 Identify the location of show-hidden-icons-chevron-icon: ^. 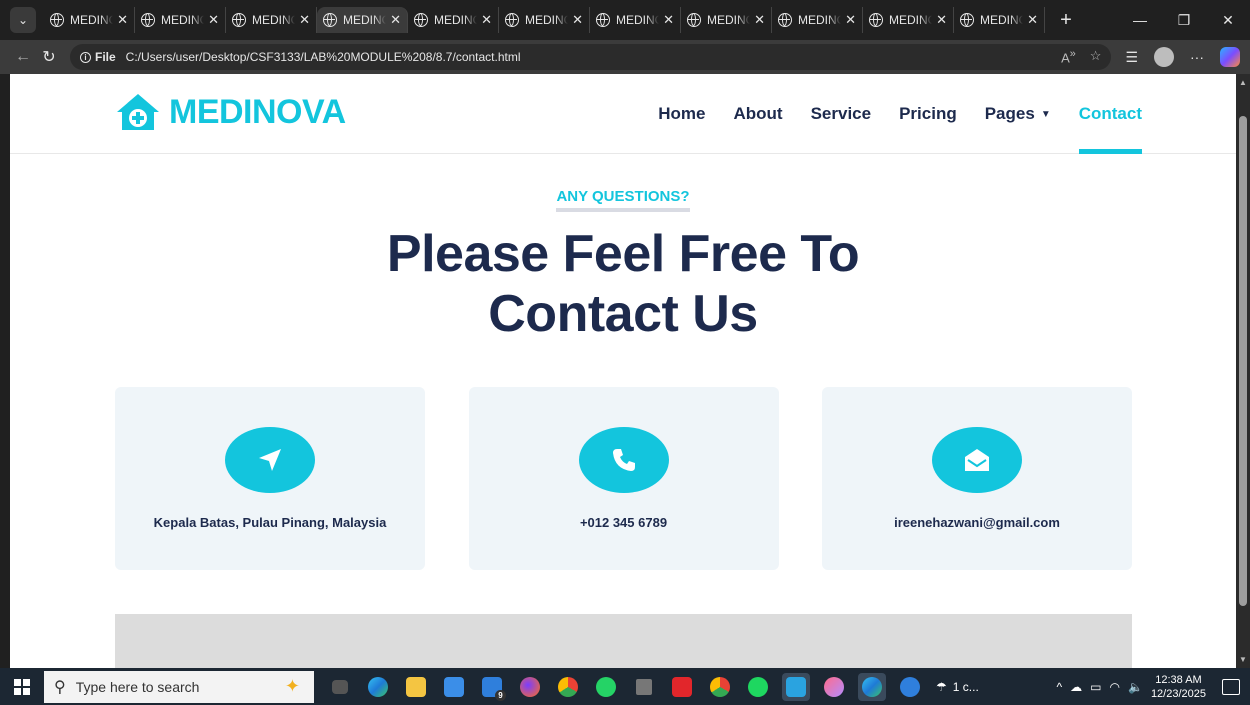
(1060, 687).